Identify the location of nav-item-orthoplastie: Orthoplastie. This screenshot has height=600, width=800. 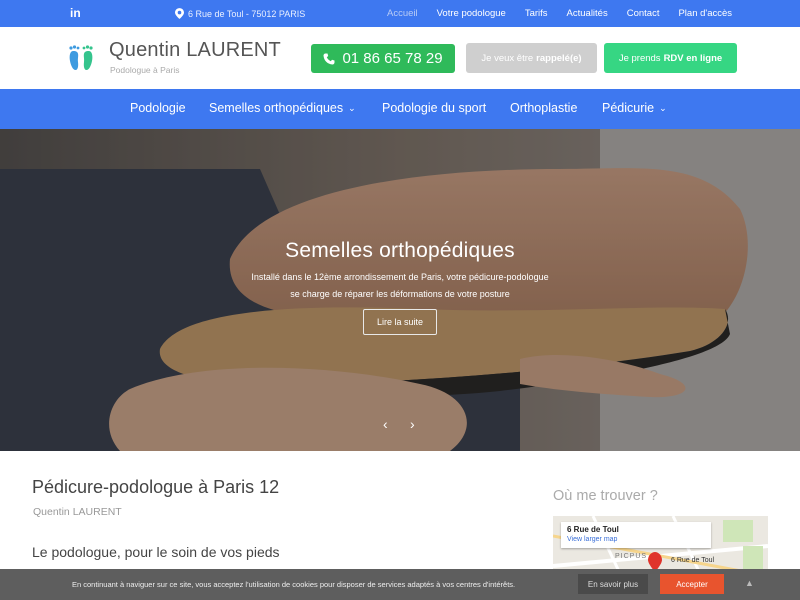
(543, 108).